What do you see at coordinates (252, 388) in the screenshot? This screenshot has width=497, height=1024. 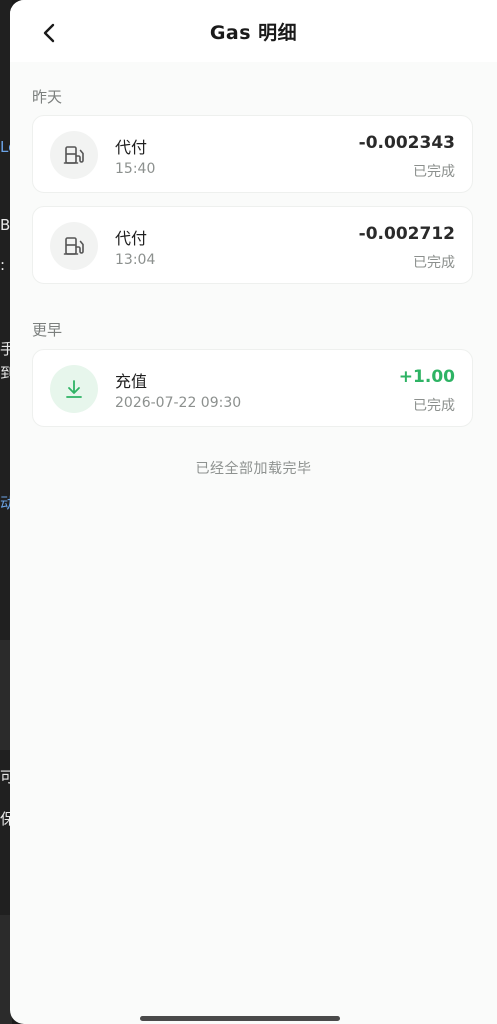 I see `transaction-row: 充值 2026-07-22 09:30 +1.00 已完成` at bounding box center [252, 388].